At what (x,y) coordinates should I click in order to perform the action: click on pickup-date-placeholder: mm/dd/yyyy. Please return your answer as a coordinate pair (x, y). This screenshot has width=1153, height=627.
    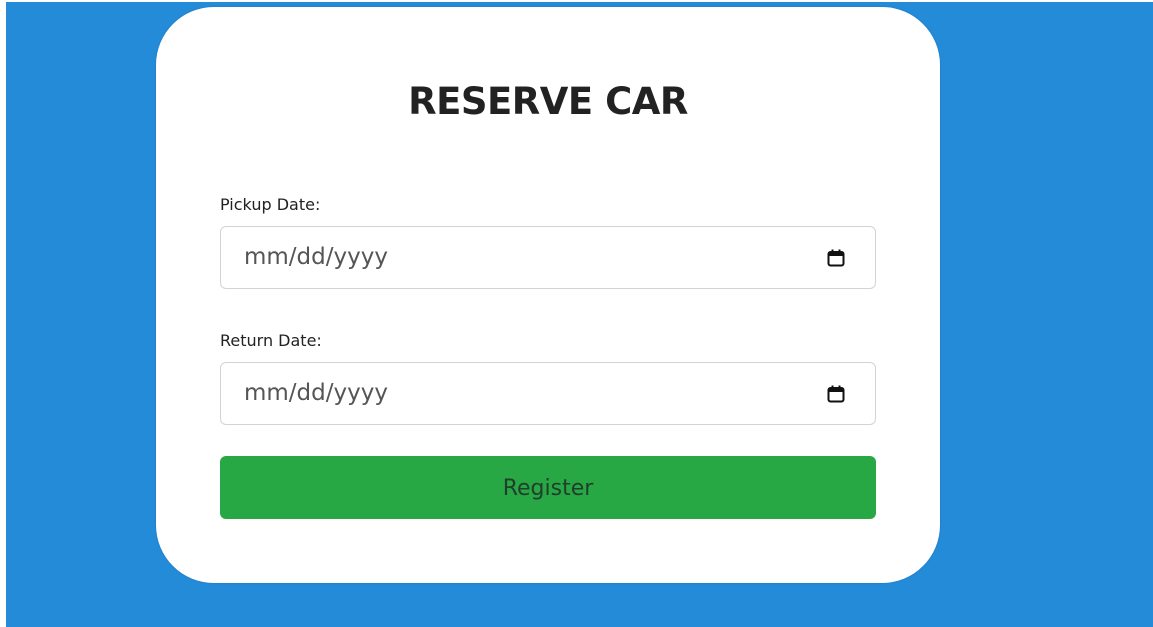
    Looking at the image, I should click on (316, 257).